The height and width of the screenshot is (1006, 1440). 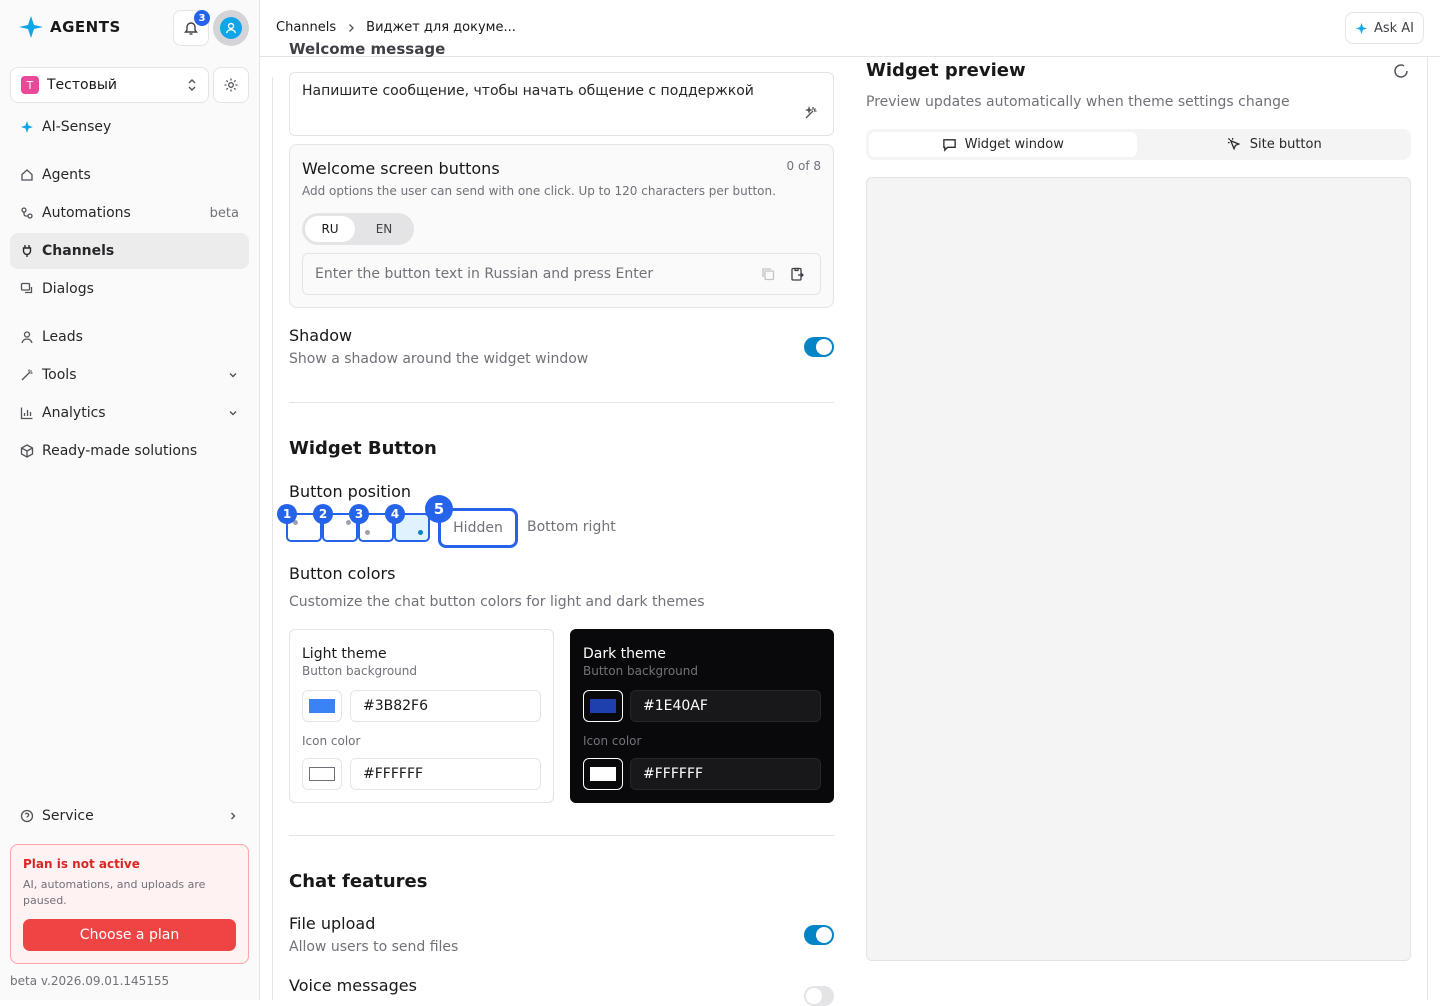 What do you see at coordinates (27, 175) in the screenshot?
I see `home-icon` at bounding box center [27, 175].